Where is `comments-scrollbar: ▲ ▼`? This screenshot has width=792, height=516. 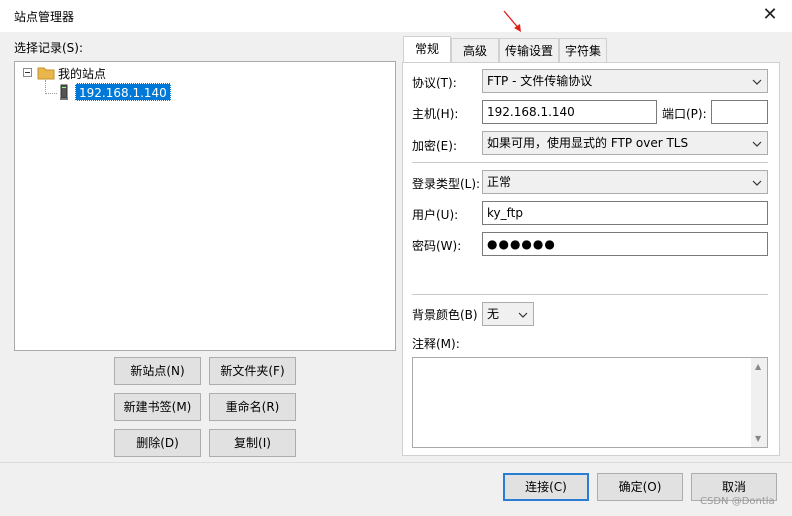 comments-scrollbar: ▲ ▼ is located at coordinates (759, 402).